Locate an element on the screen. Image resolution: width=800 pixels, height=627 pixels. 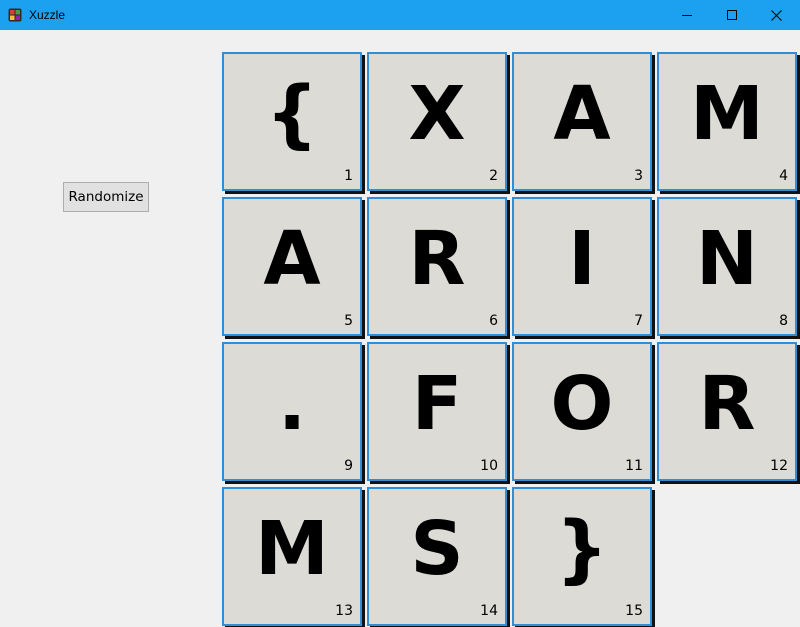
tile-number: 5 is located at coordinates (348, 321).